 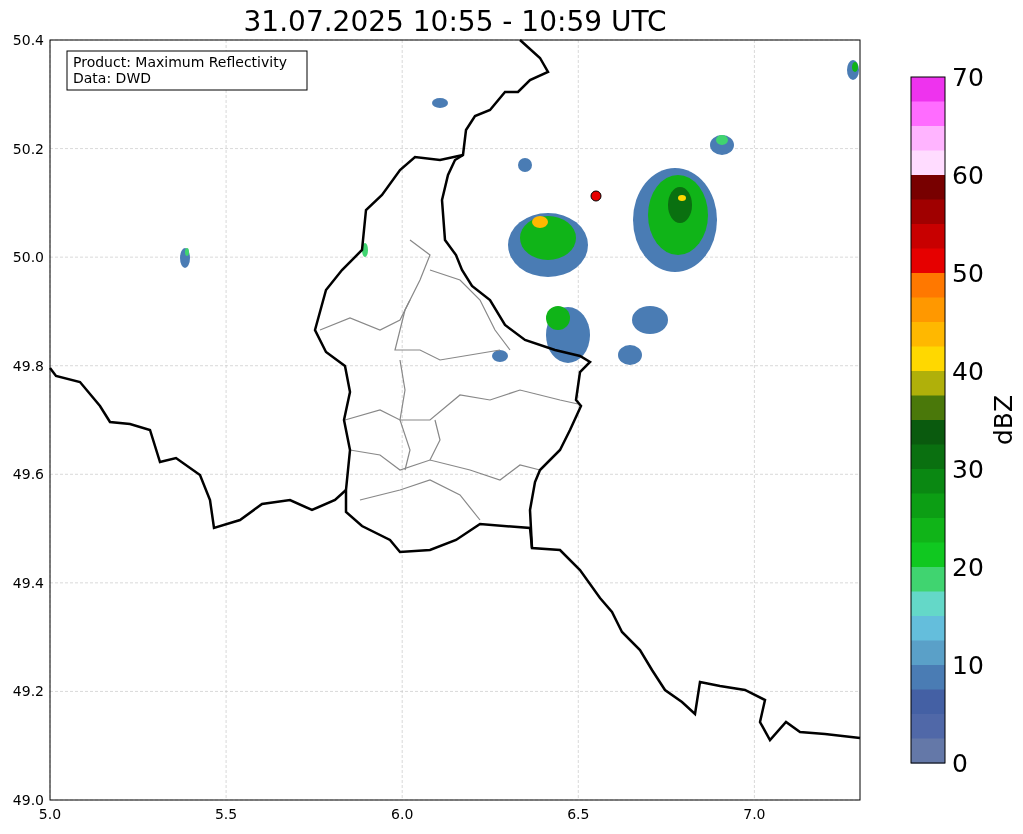 What do you see at coordinates (28, 691) in the screenshot?
I see `y-tick-label: 49.2` at bounding box center [28, 691].